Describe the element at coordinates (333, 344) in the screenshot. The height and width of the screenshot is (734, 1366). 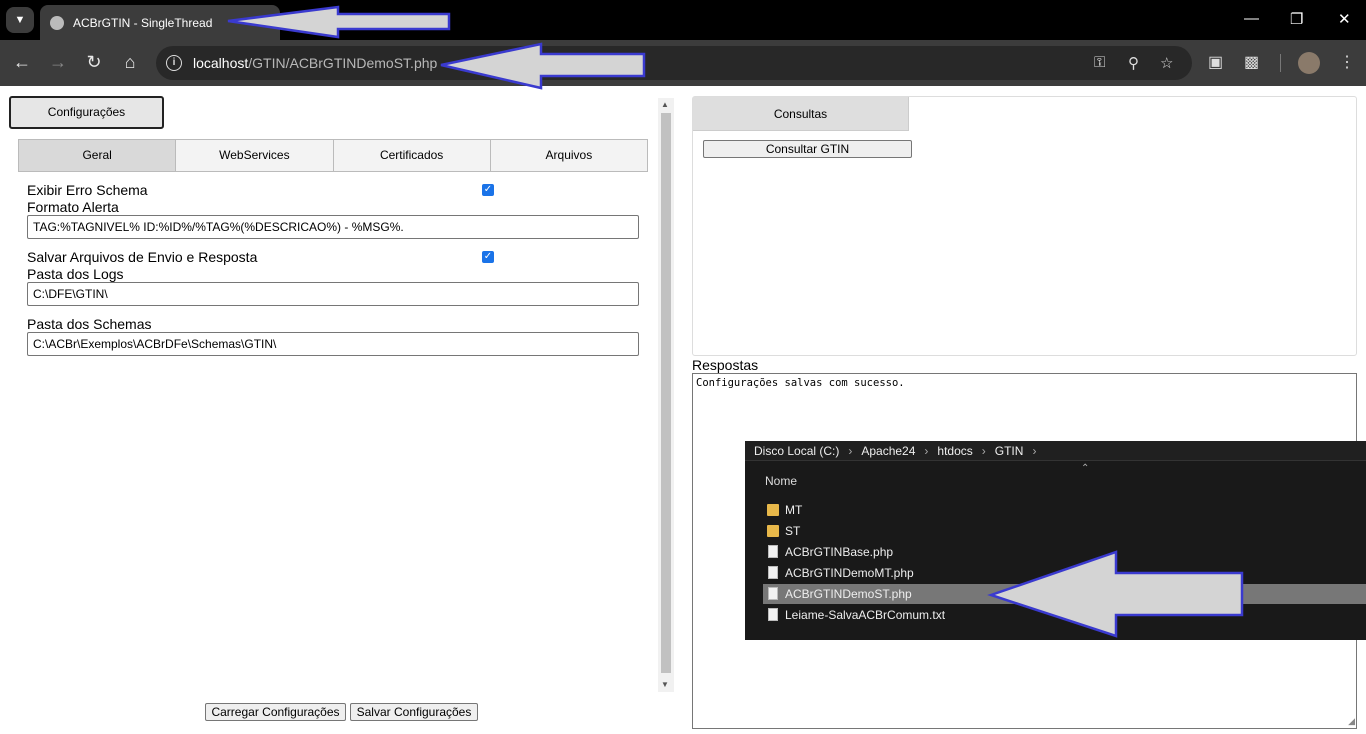
I see `pasta-schemas-input: C:\ACBr\Exemplos\ACBrDFe\Schemas\GTIN\` at that location.